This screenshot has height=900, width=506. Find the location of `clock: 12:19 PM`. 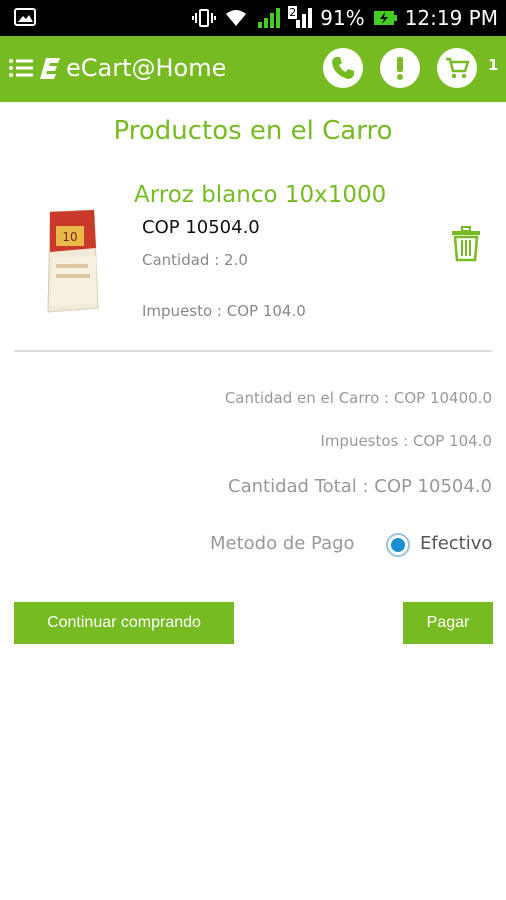

clock: 12:19 PM is located at coordinates (451, 18).